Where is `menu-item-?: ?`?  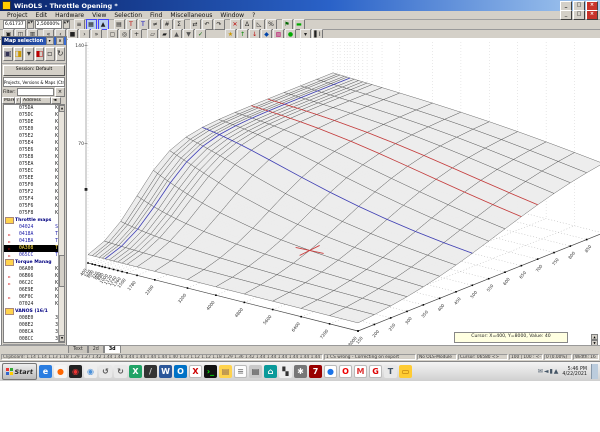 menu-item-?: ? is located at coordinates (253, 15).